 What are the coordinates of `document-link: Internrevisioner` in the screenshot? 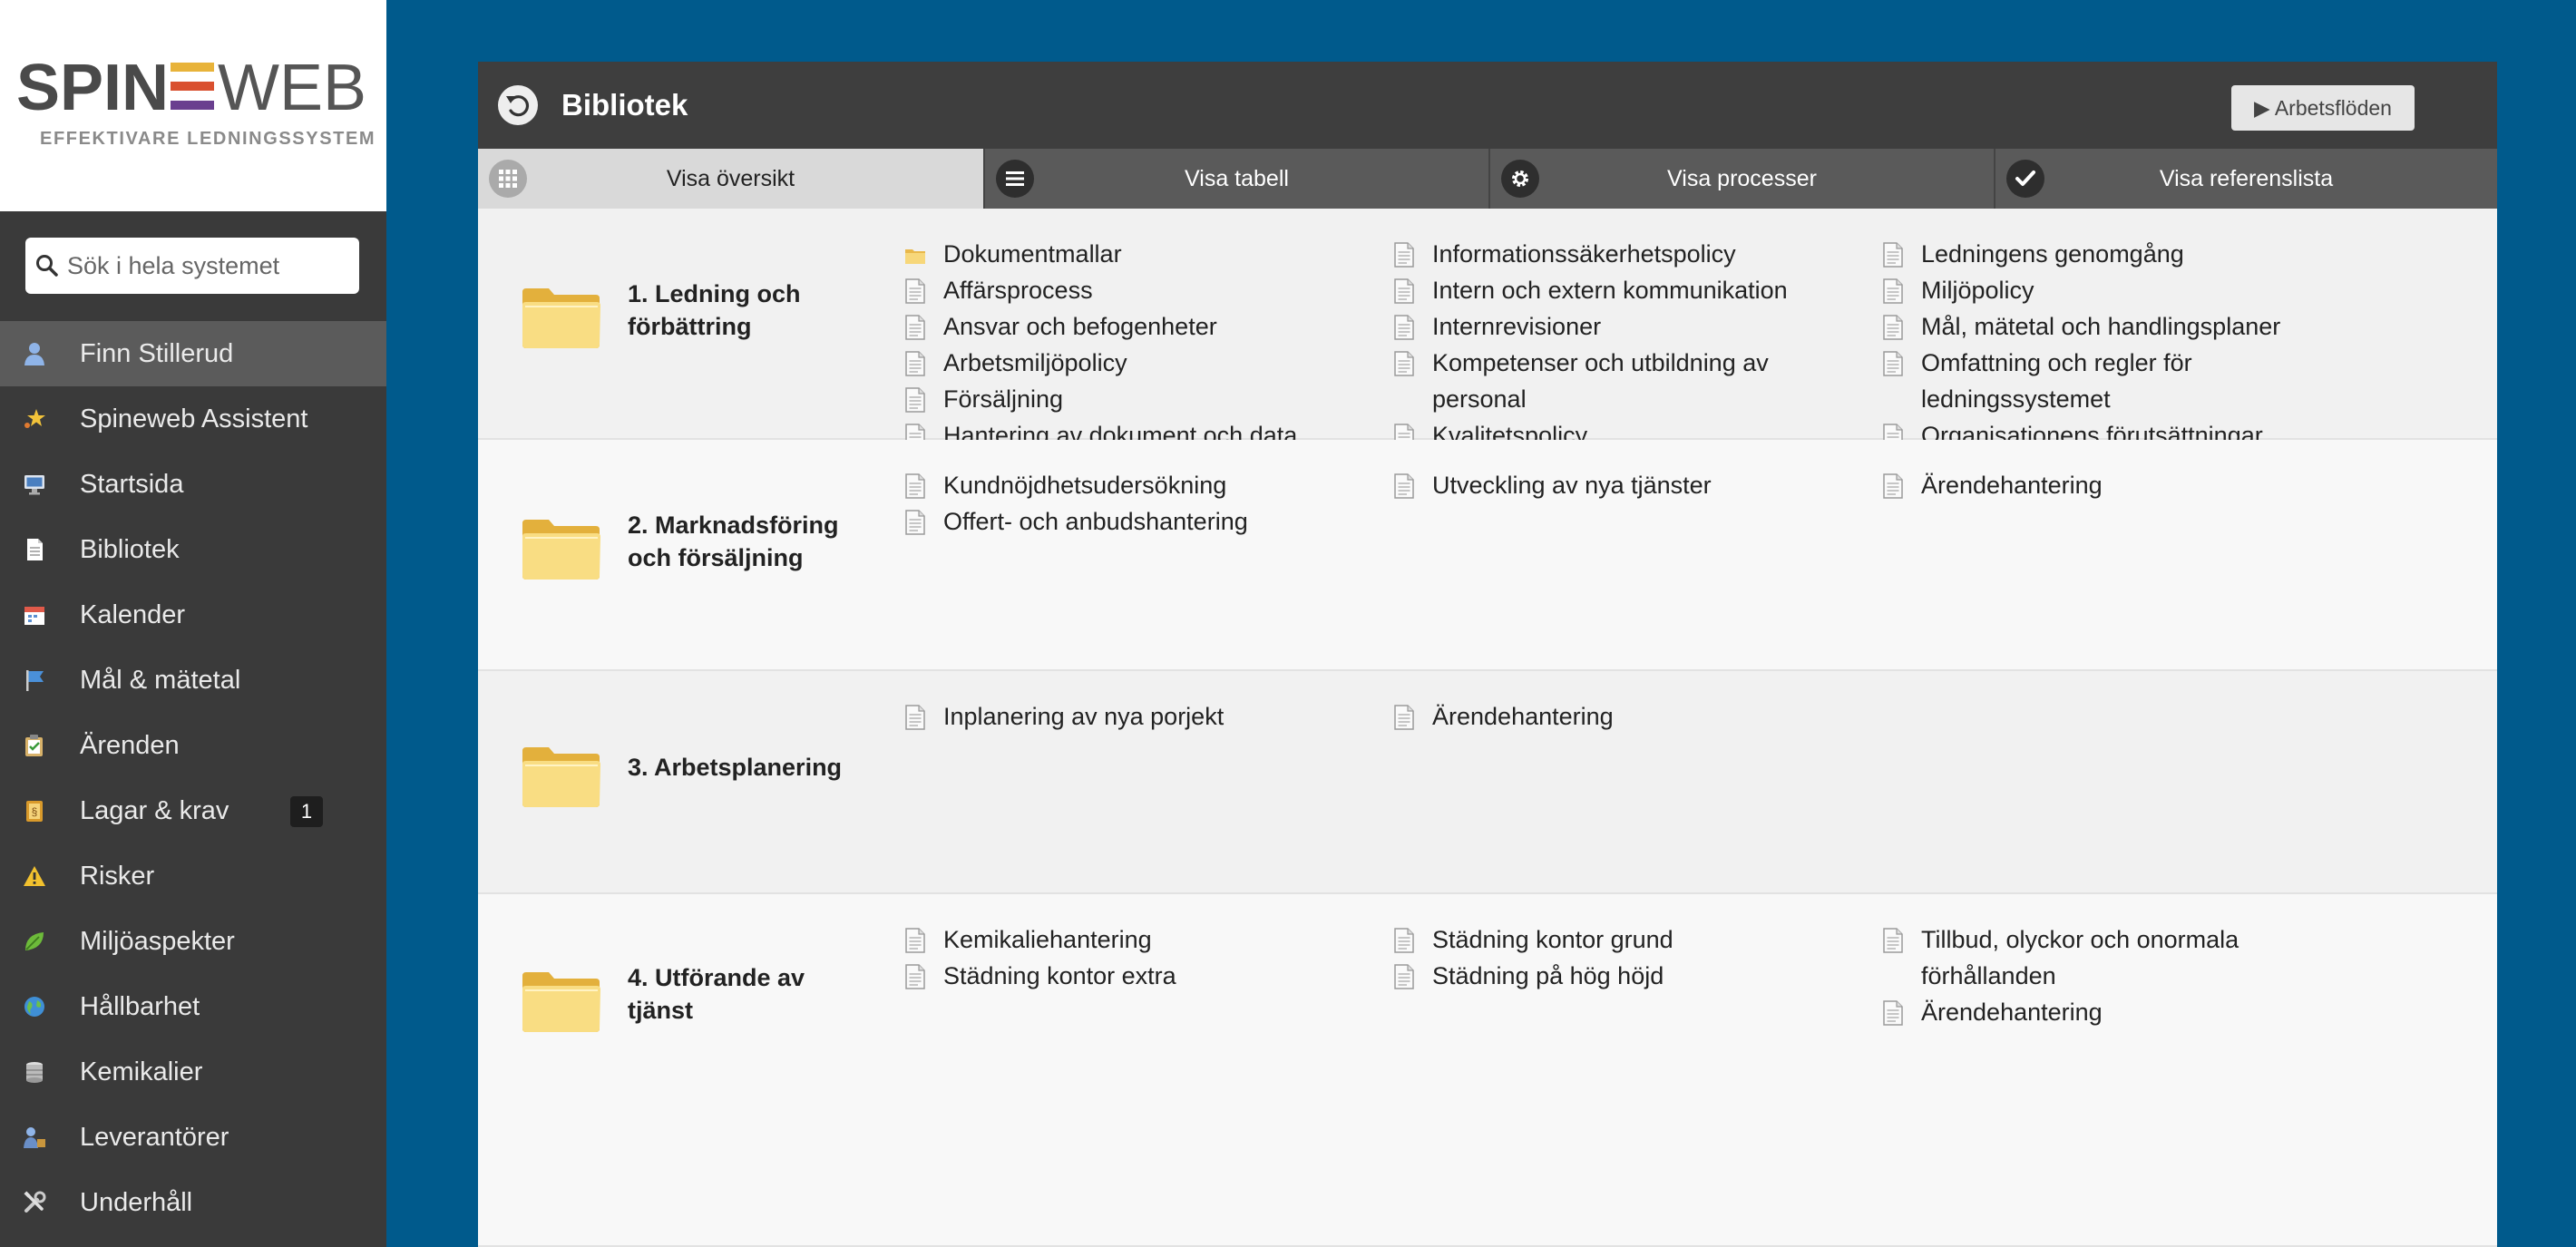 It's located at (1629, 326).